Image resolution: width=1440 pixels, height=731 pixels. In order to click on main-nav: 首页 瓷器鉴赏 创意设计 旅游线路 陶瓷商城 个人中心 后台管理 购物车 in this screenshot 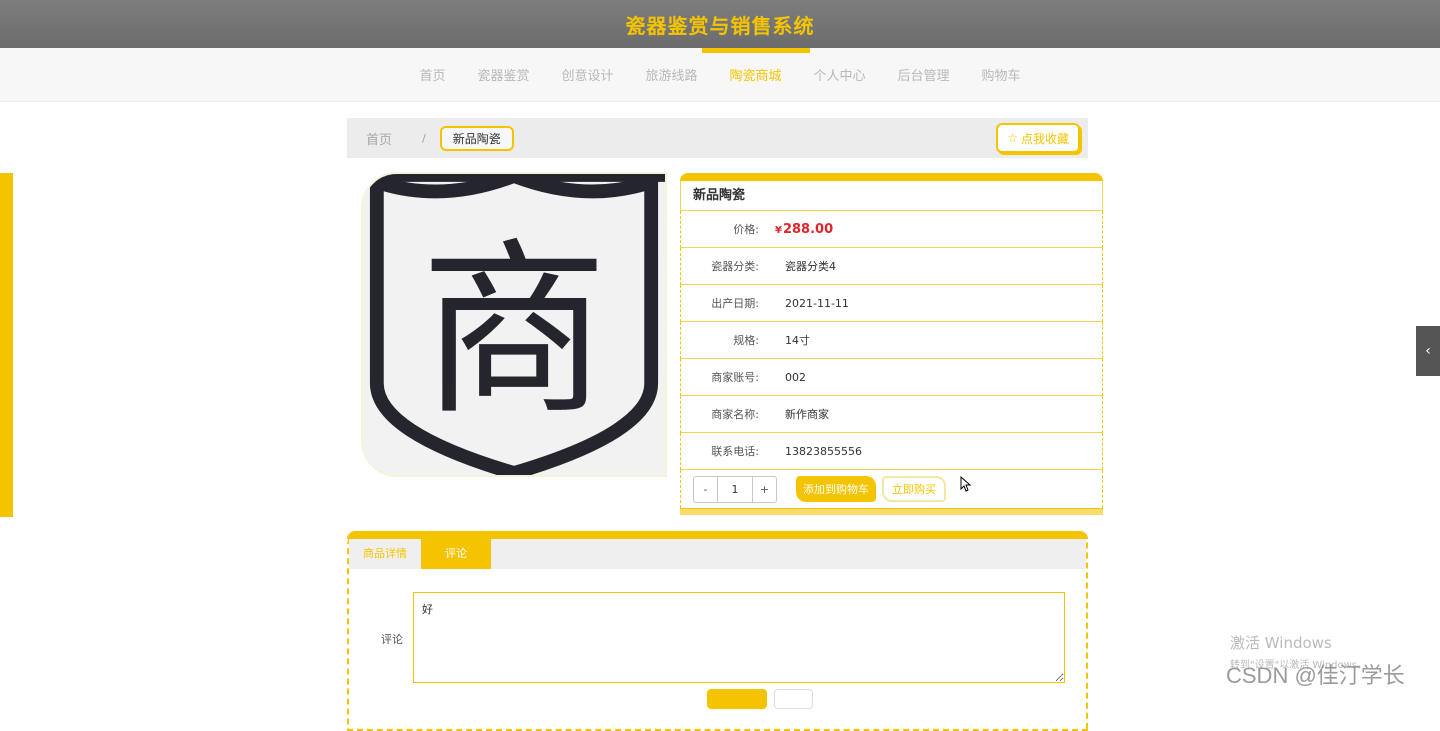, I will do `click(720, 75)`.